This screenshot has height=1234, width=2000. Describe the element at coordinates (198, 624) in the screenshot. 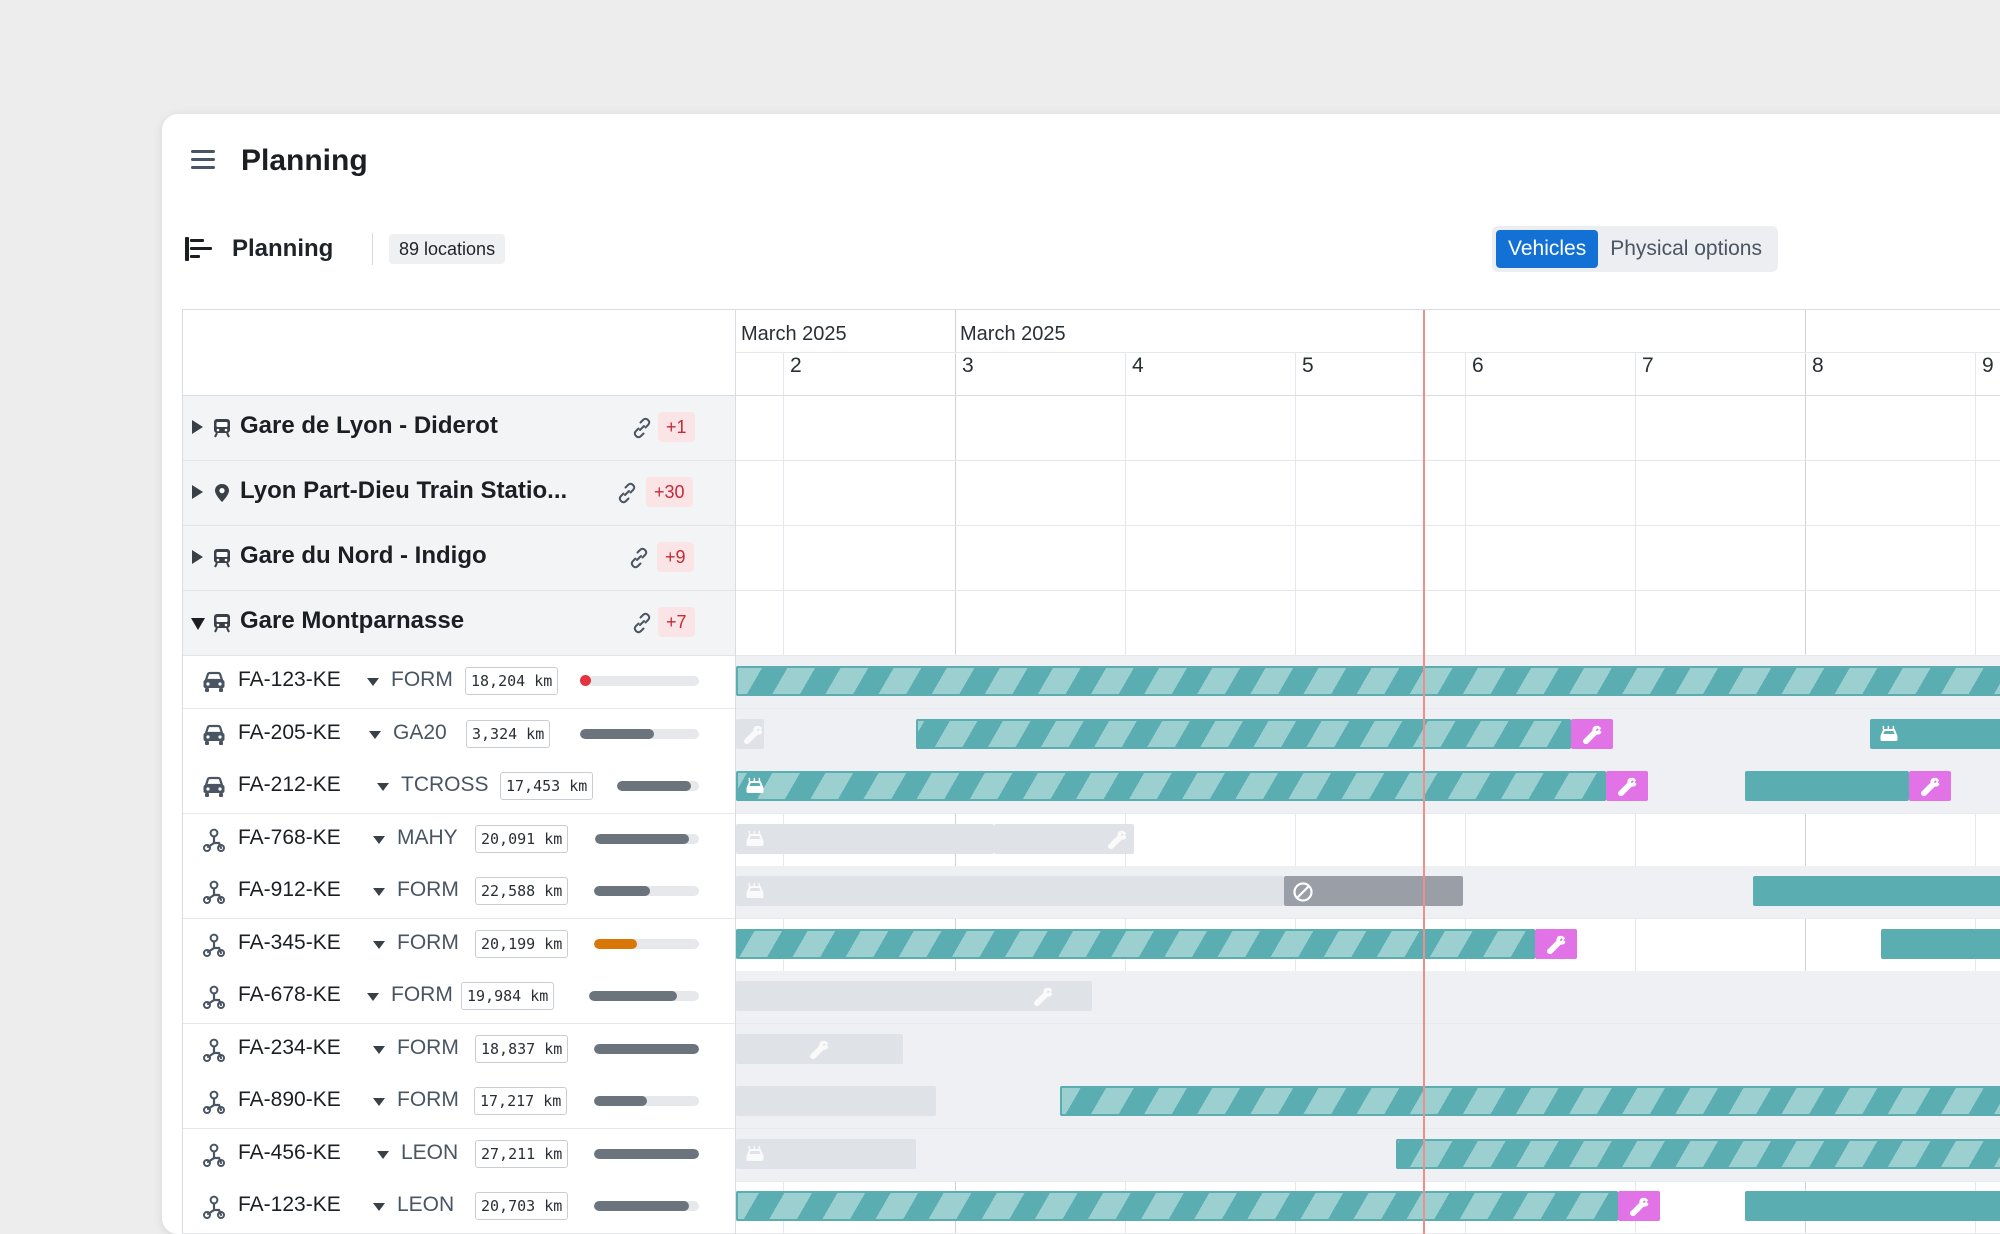

I see `collapse-caret-icon` at that location.